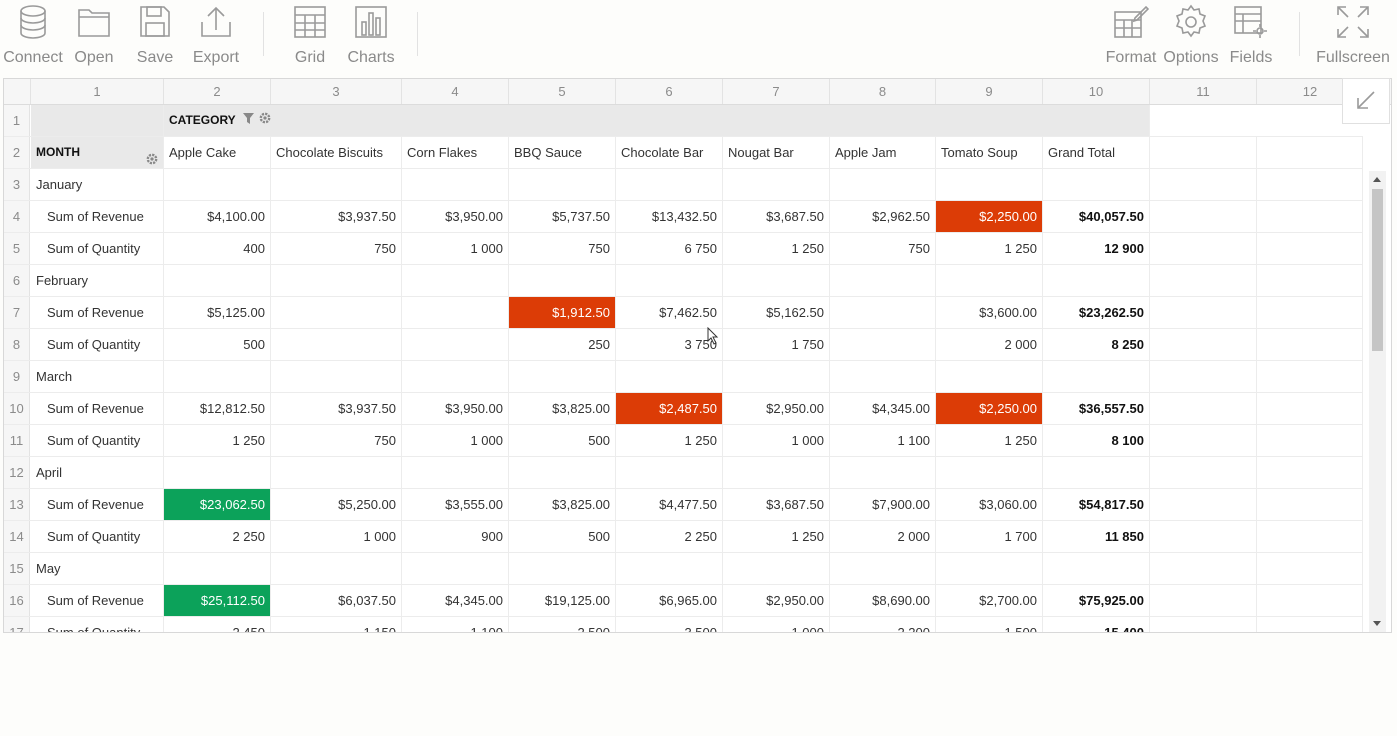 The width and height of the screenshot is (1397, 736). What do you see at coordinates (217, 248) in the screenshot?
I see `value-cell: 400` at bounding box center [217, 248].